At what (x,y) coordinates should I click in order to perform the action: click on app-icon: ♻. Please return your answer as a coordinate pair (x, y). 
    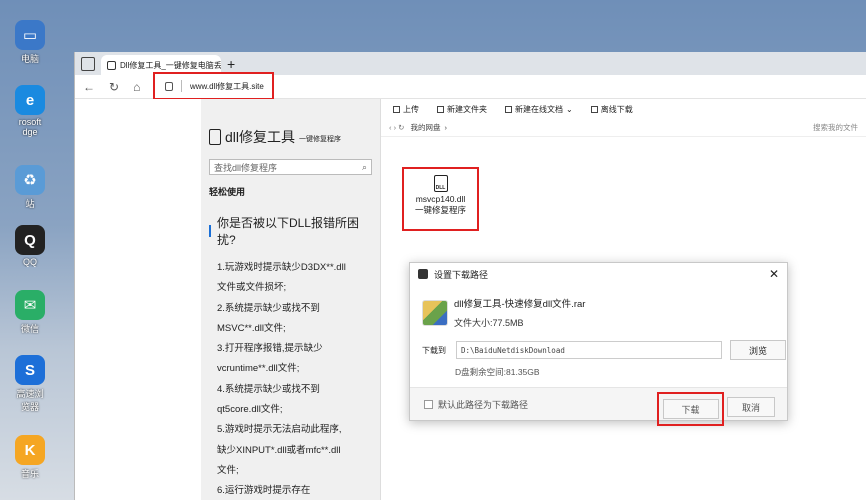
    Looking at the image, I should click on (30, 180).